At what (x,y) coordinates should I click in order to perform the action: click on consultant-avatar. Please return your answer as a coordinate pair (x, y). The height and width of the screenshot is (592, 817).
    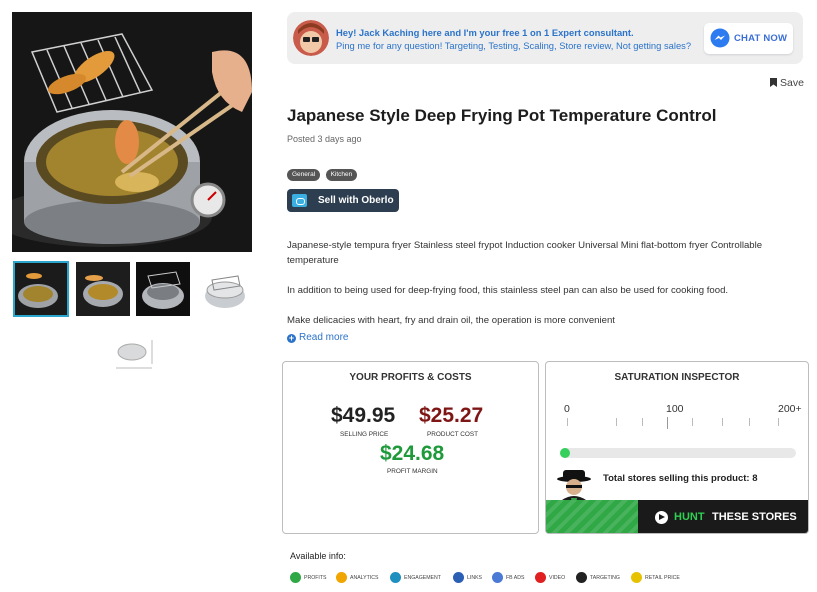
    Looking at the image, I should click on (311, 38).